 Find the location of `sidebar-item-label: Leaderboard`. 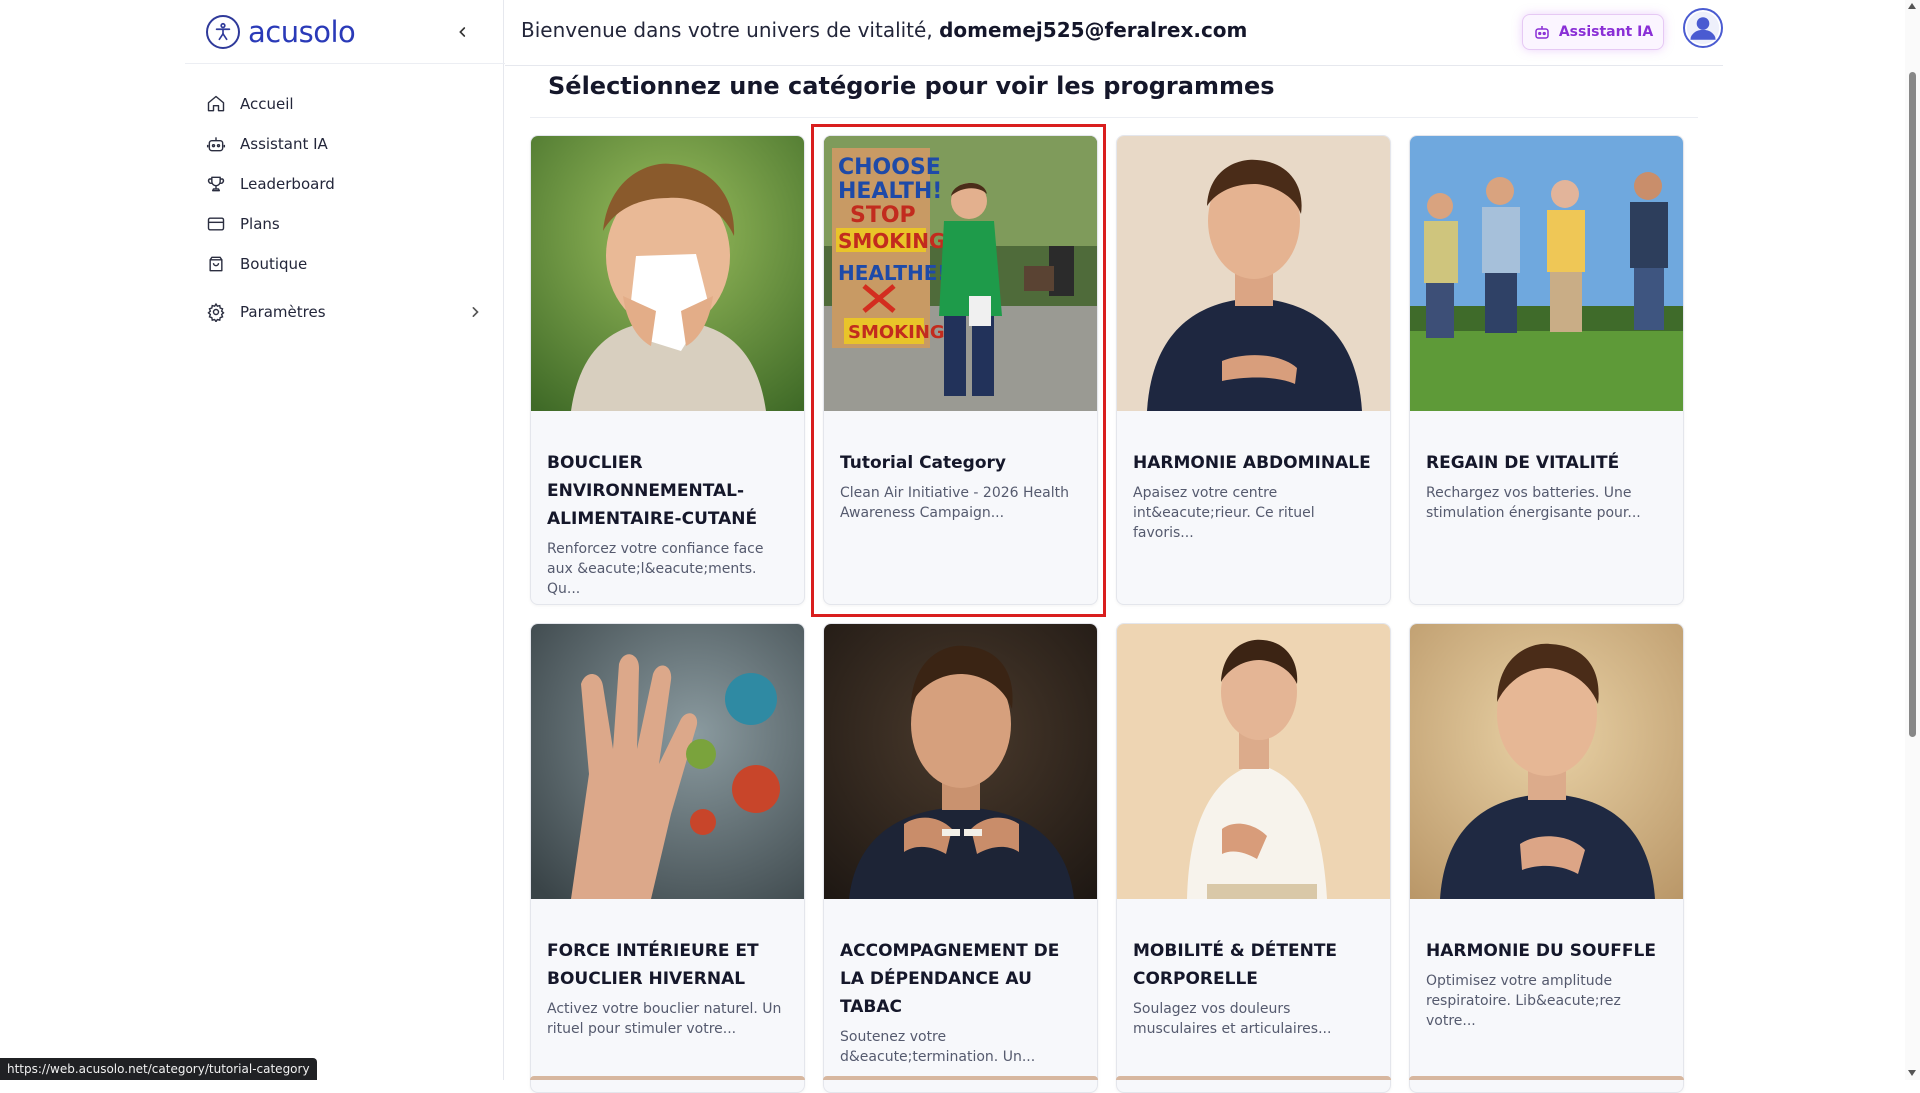

sidebar-item-label: Leaderboard is located at coordinates (287, 184).